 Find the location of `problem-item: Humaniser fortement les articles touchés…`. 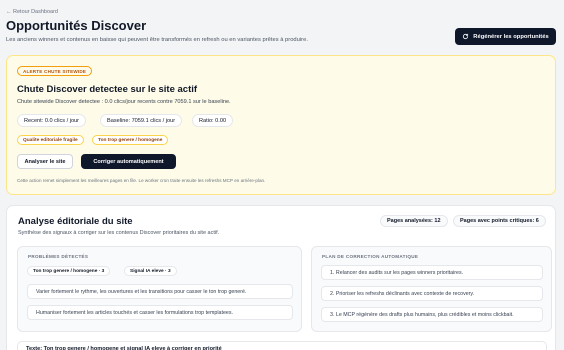

problem-item: Humaniser fortement les articles touchés… is located at coordinates (160, 312).